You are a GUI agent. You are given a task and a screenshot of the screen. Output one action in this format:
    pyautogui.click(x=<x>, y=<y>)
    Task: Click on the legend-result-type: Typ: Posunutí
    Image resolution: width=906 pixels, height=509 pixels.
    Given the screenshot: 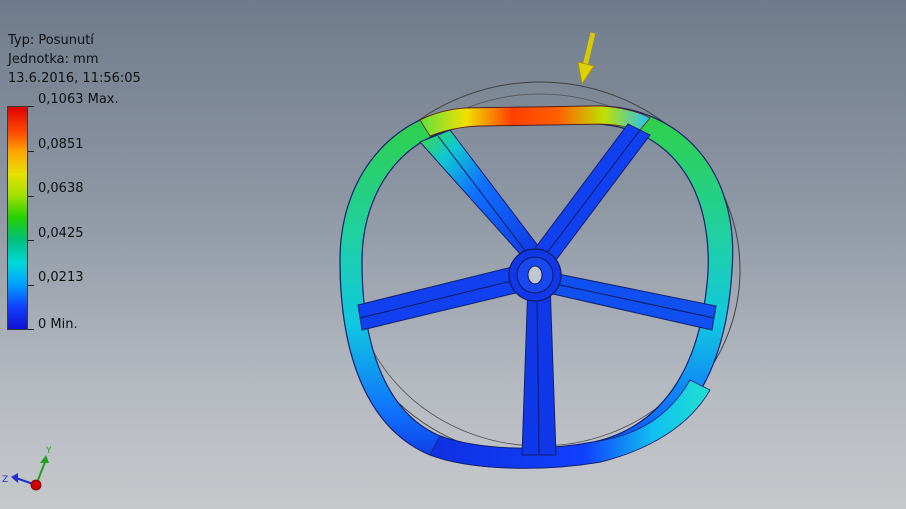 What is the action you would take?
    pyautogui.click(x=51, y=40)
    